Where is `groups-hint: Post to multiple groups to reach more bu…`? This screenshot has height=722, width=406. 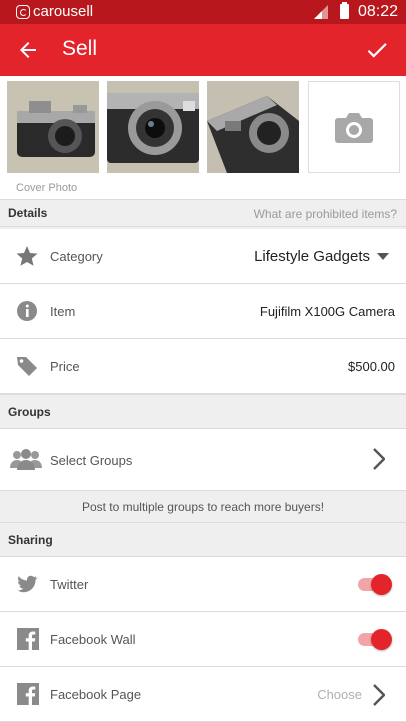 groups-hint: Post to multiple groups to reach more bu… is located at coordinates (203, 507).